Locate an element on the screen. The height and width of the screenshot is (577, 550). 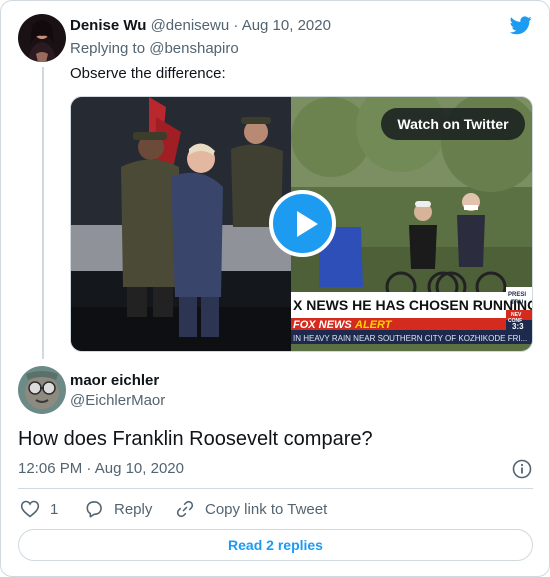
watch-on-twitter-button: Watch on Twitter is located at coordinates (453, 124).